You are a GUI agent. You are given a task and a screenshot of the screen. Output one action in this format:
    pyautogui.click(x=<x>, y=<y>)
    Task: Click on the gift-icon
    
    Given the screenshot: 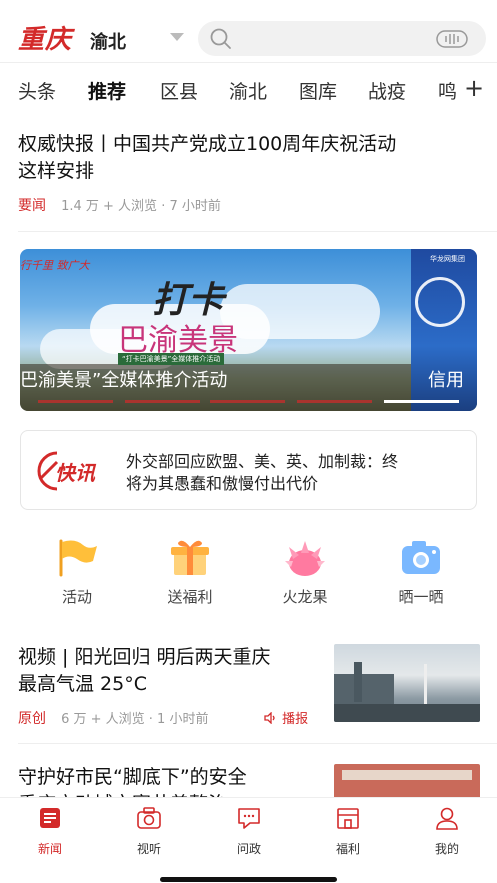 What is the action you would take?
    pyautogui.click(x=190, y=557)
    